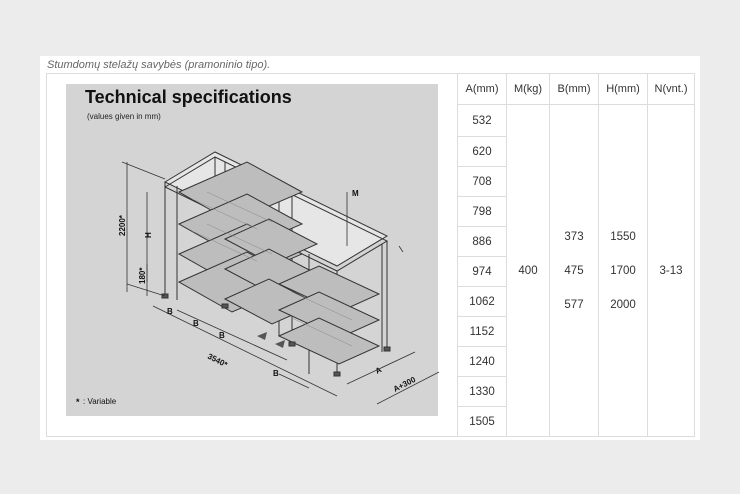  I want to click on cell-h: 2000, so click(623, 304).